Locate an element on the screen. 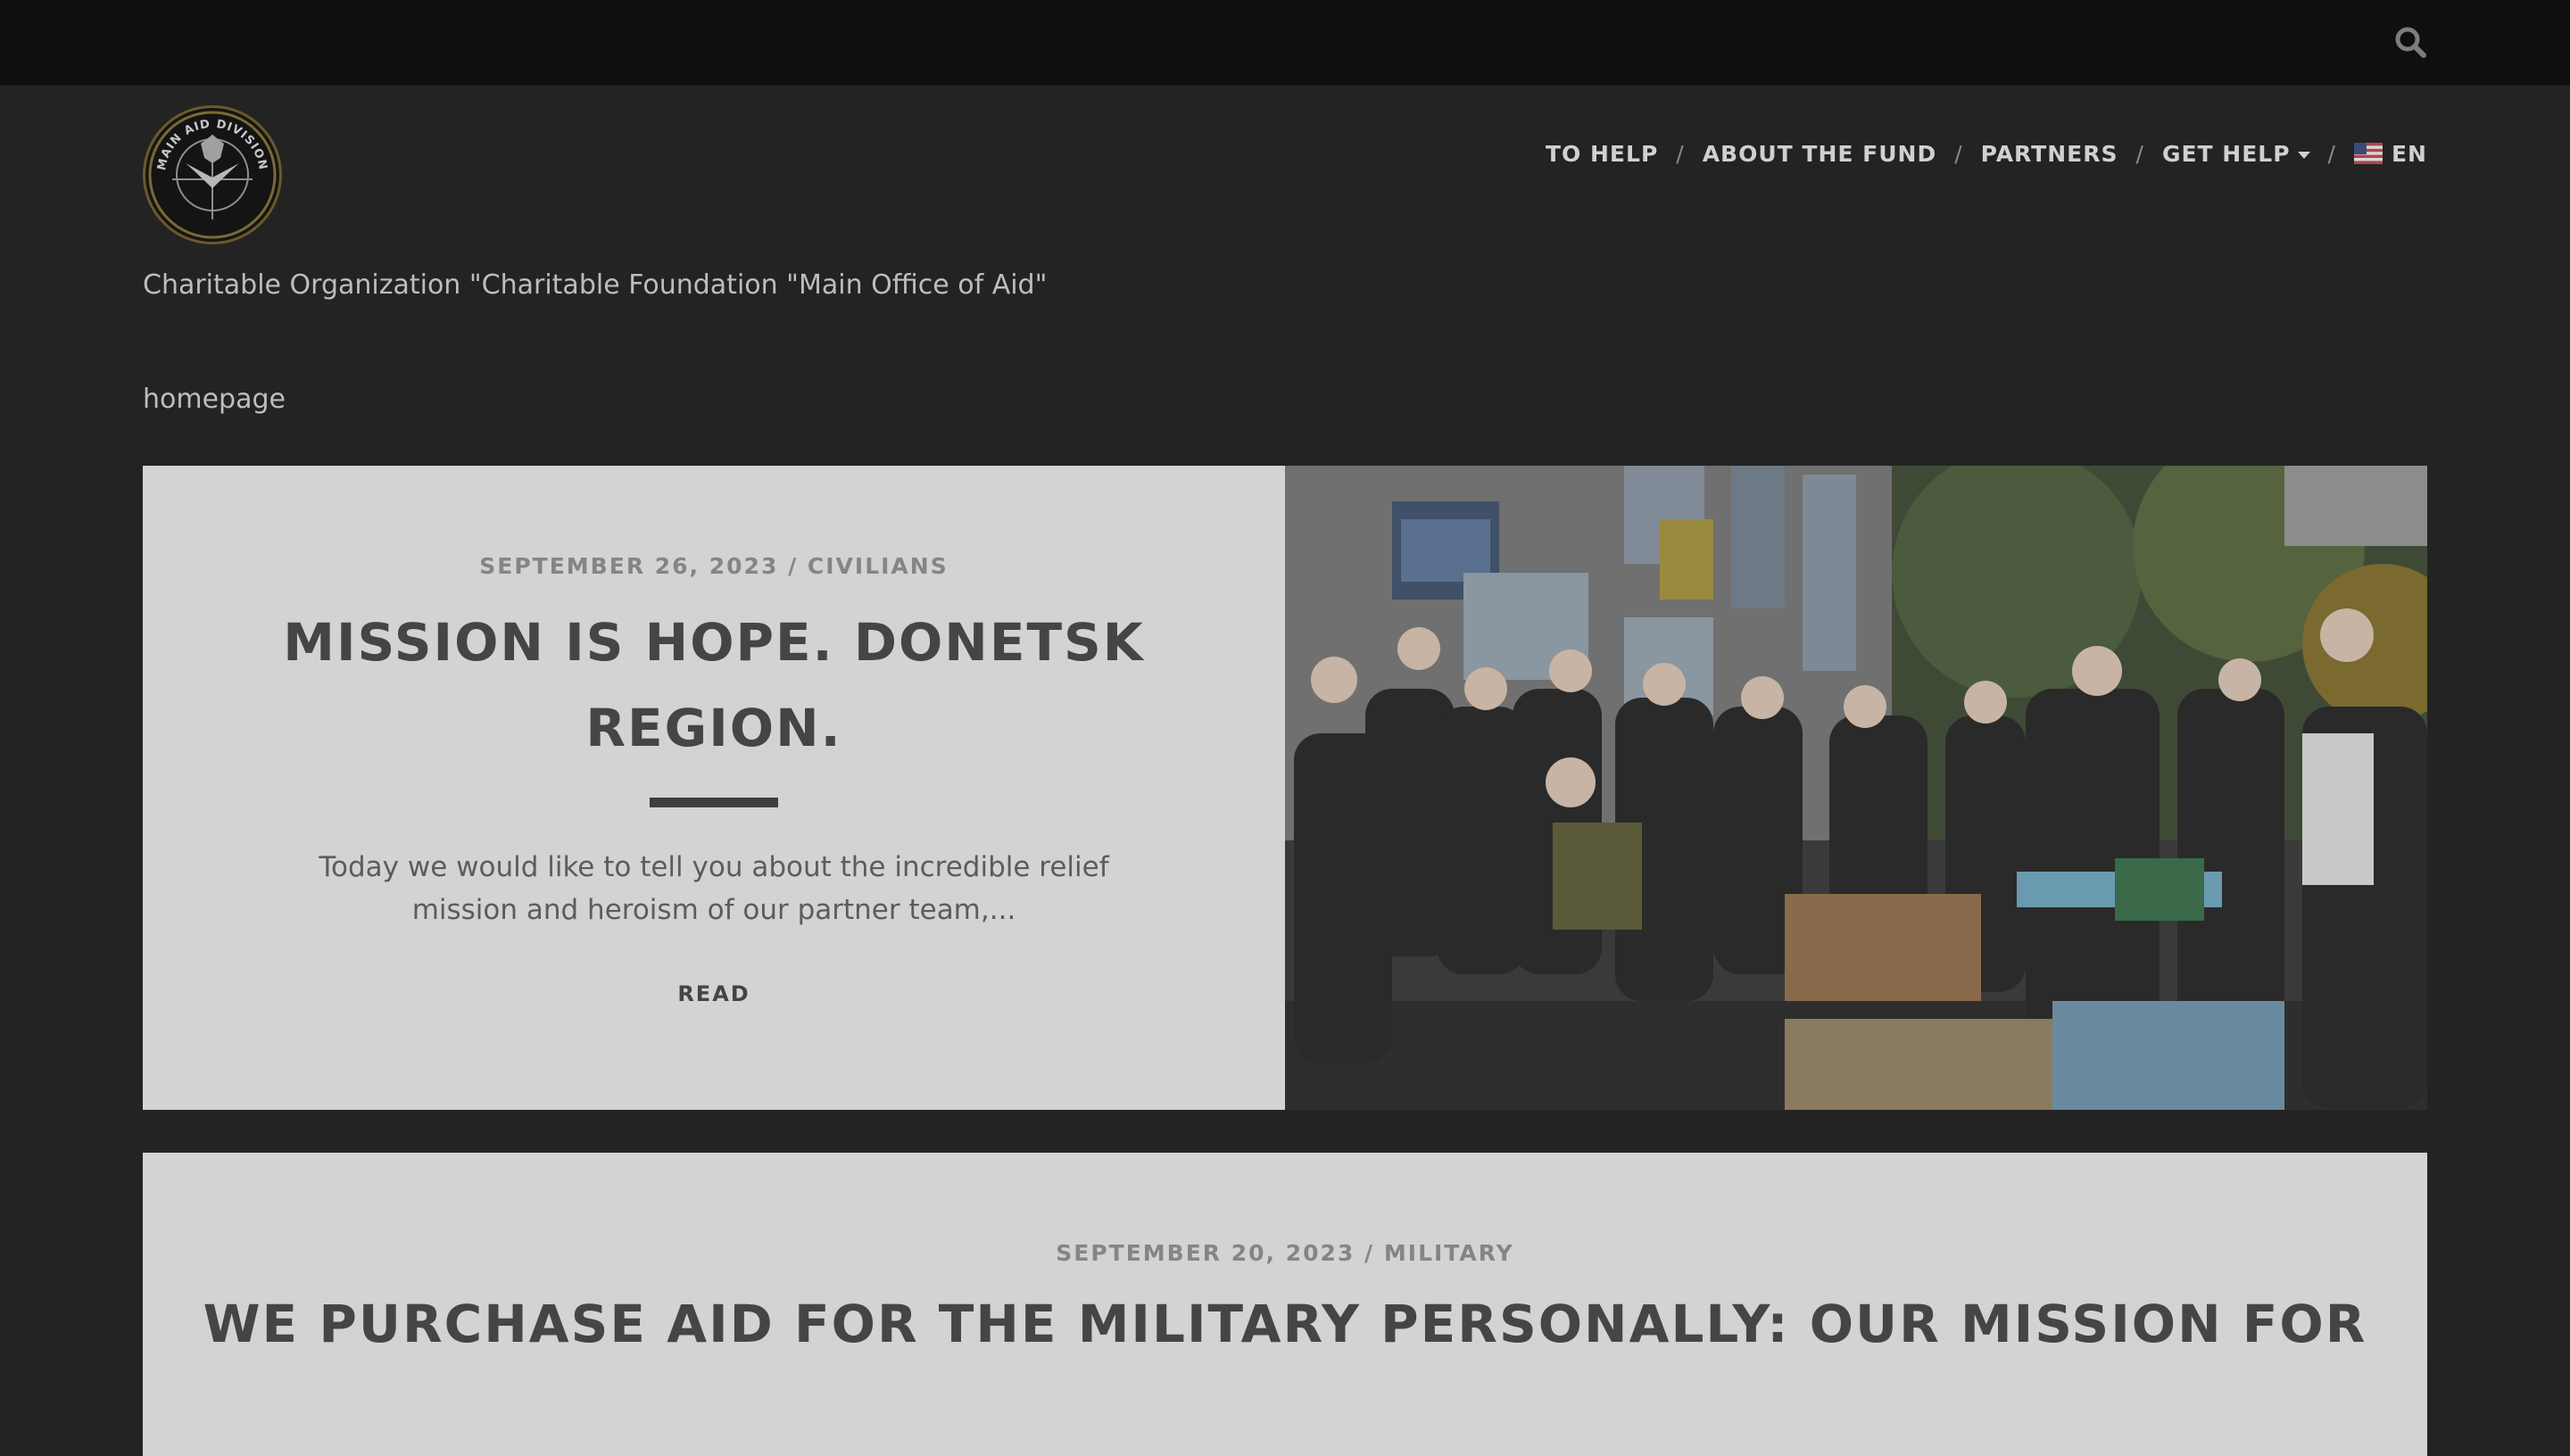  post-meta: SEPTEMBER 20, 2023 / MILITARY is located at coordinates (1285, 1253).